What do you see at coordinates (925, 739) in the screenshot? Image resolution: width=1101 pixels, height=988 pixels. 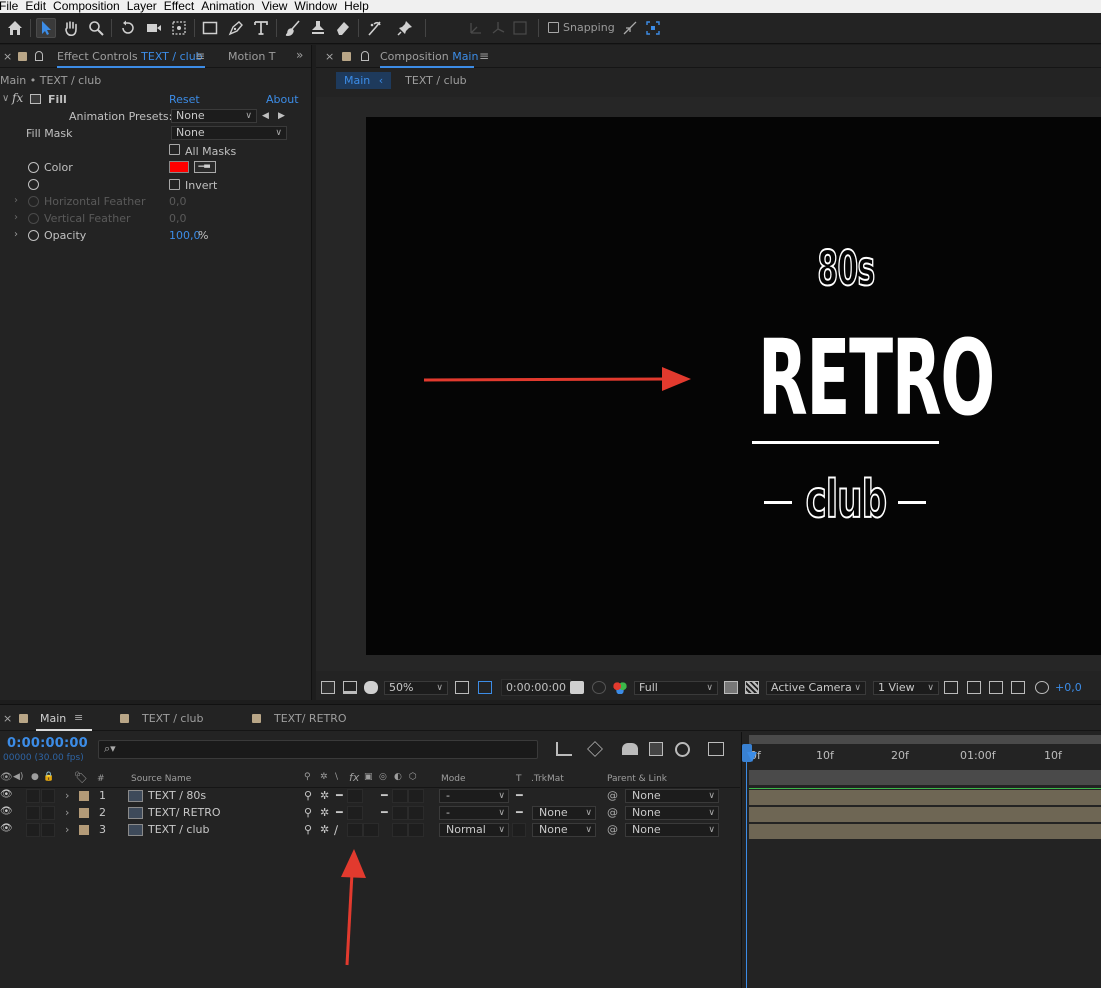 I see `work-area-bar` at bounding box center [925, 739].